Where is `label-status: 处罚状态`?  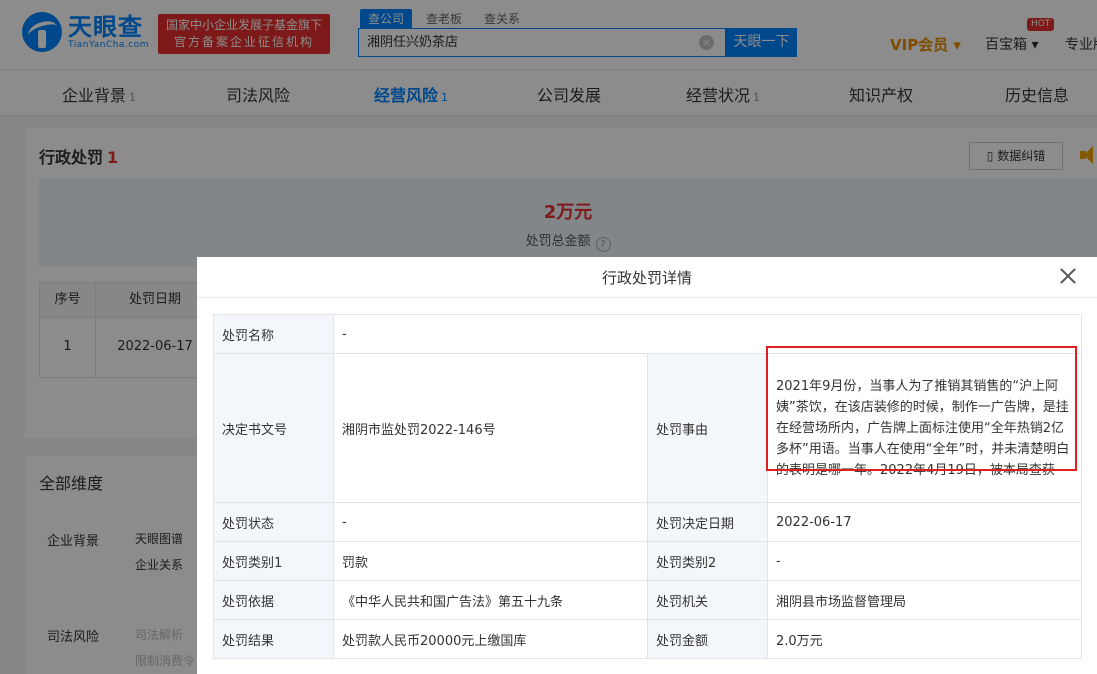
label-status: 处罚状态 is located at coordinates (273, 522).